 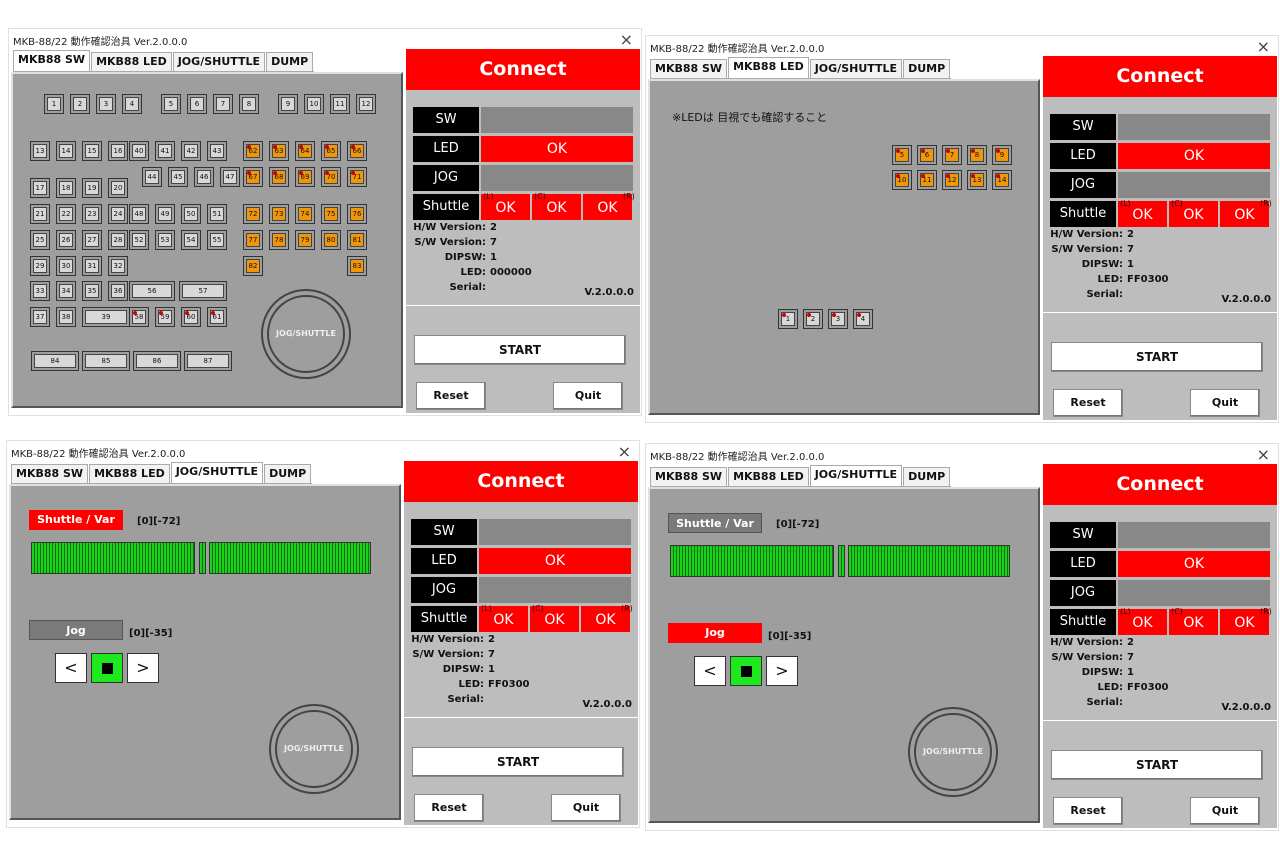 What do you see at coordinates (279, 214) in the screenshot?
I see `key-button: 73` at bounding box center [279, 214].